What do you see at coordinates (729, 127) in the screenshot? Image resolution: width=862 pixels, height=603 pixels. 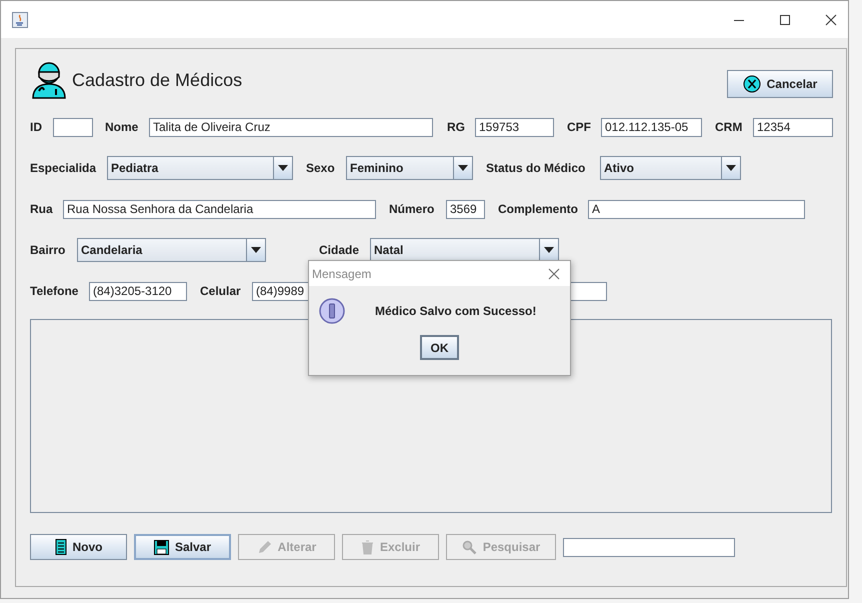 I see `field-label: CRM` at bounding box center [729, 127].